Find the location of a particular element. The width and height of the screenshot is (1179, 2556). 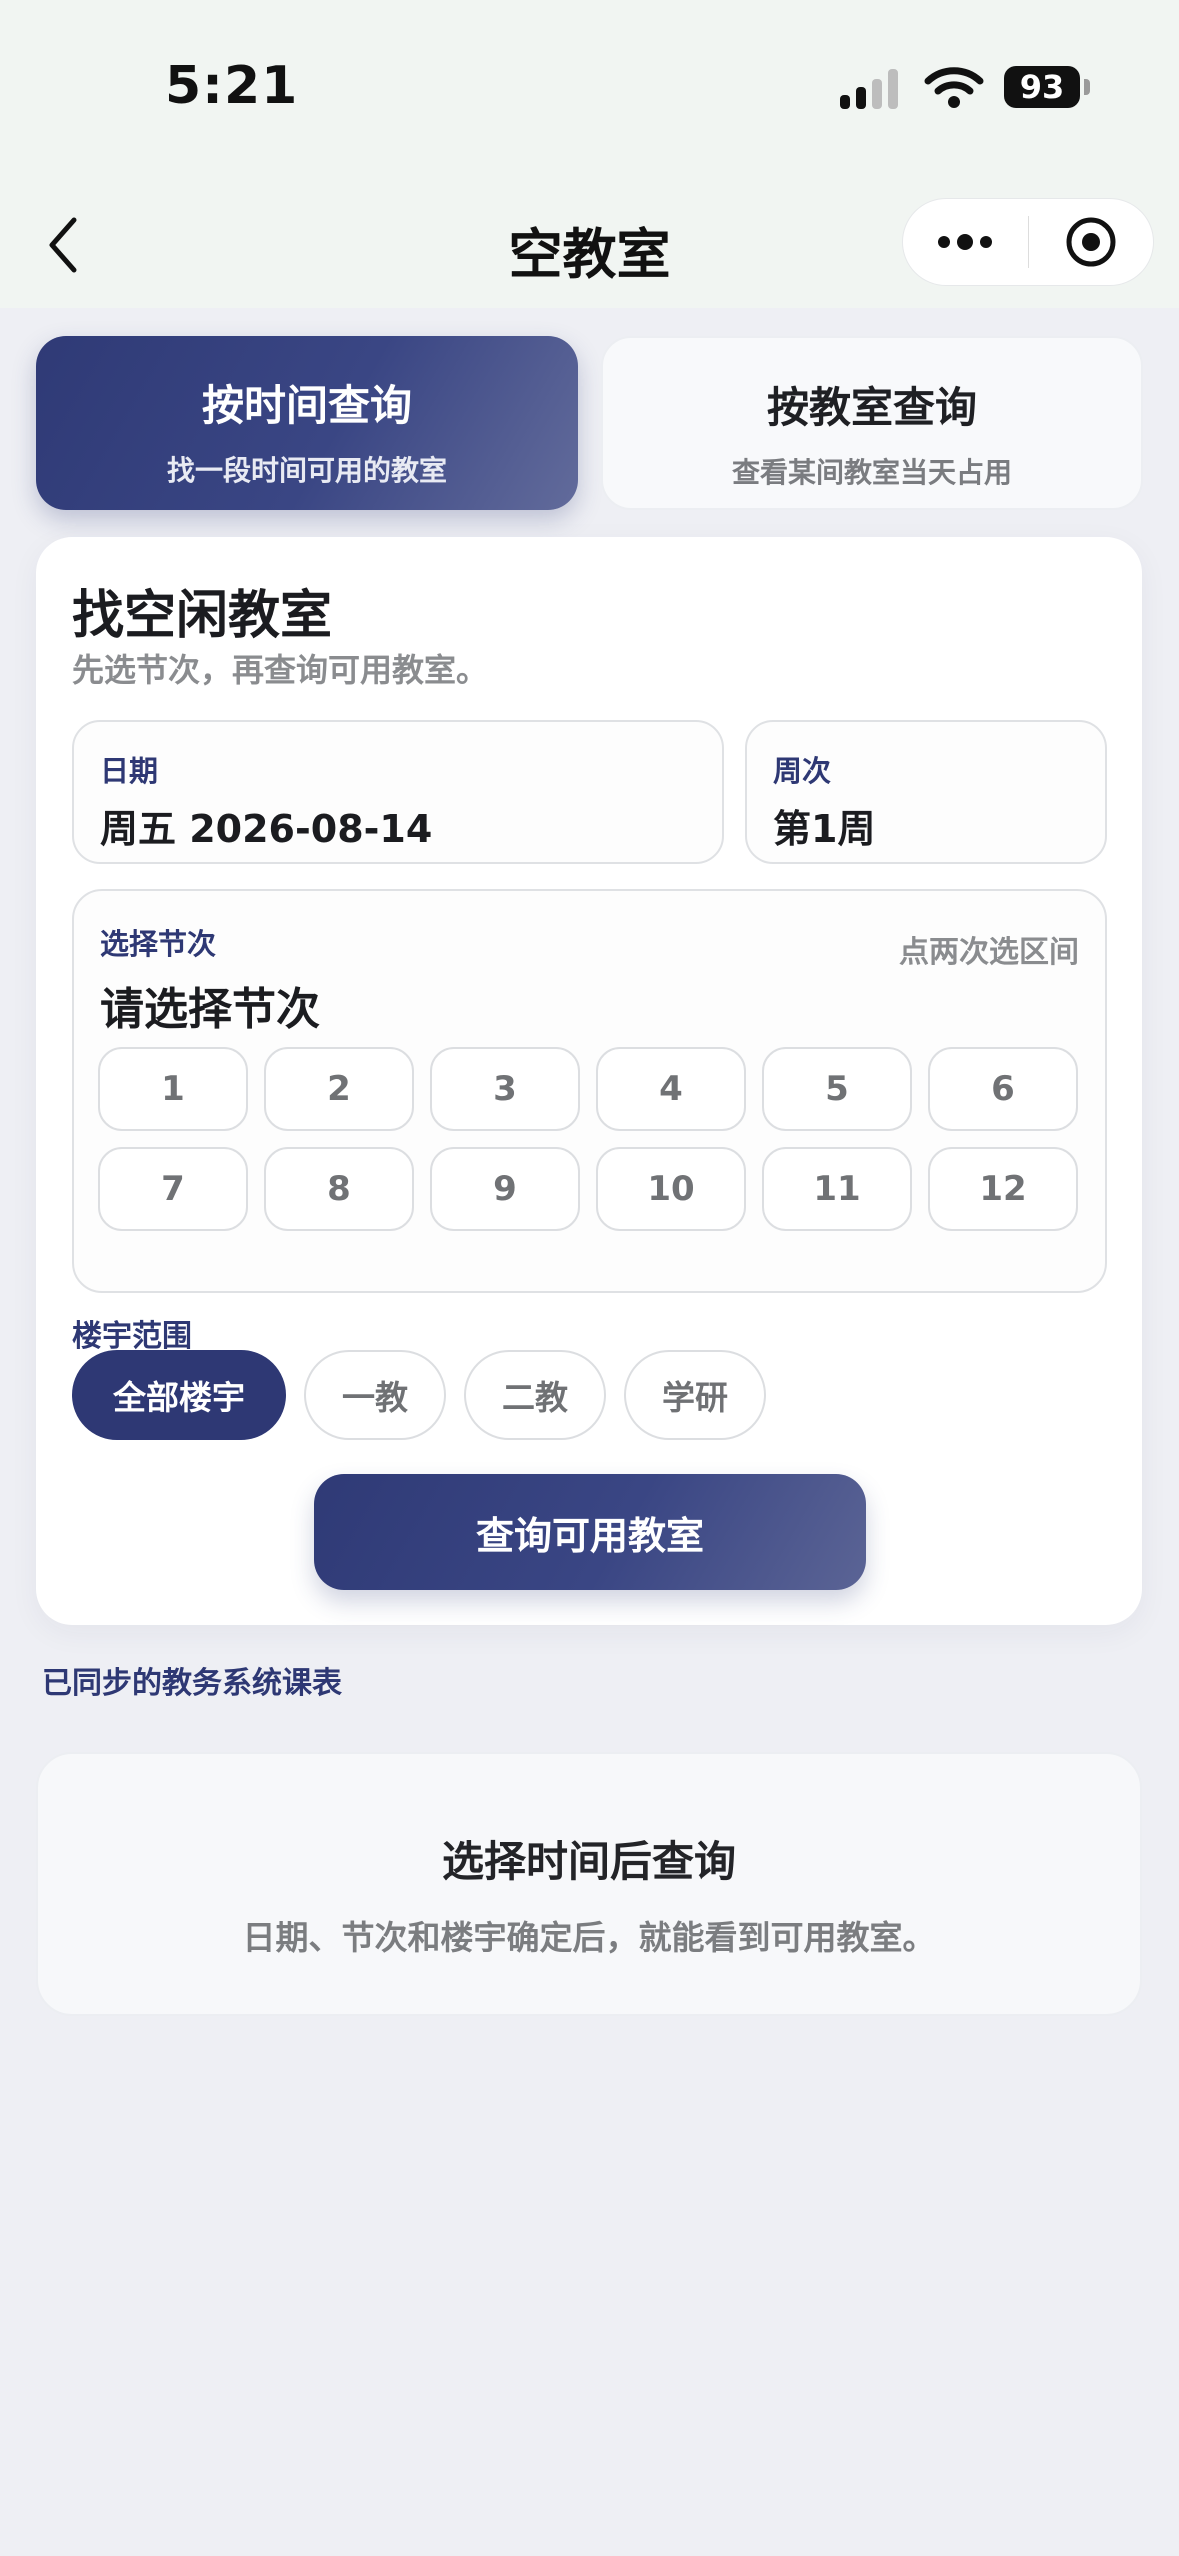

building-label: 楼宇范围 is located at coordinates (132, 1336).